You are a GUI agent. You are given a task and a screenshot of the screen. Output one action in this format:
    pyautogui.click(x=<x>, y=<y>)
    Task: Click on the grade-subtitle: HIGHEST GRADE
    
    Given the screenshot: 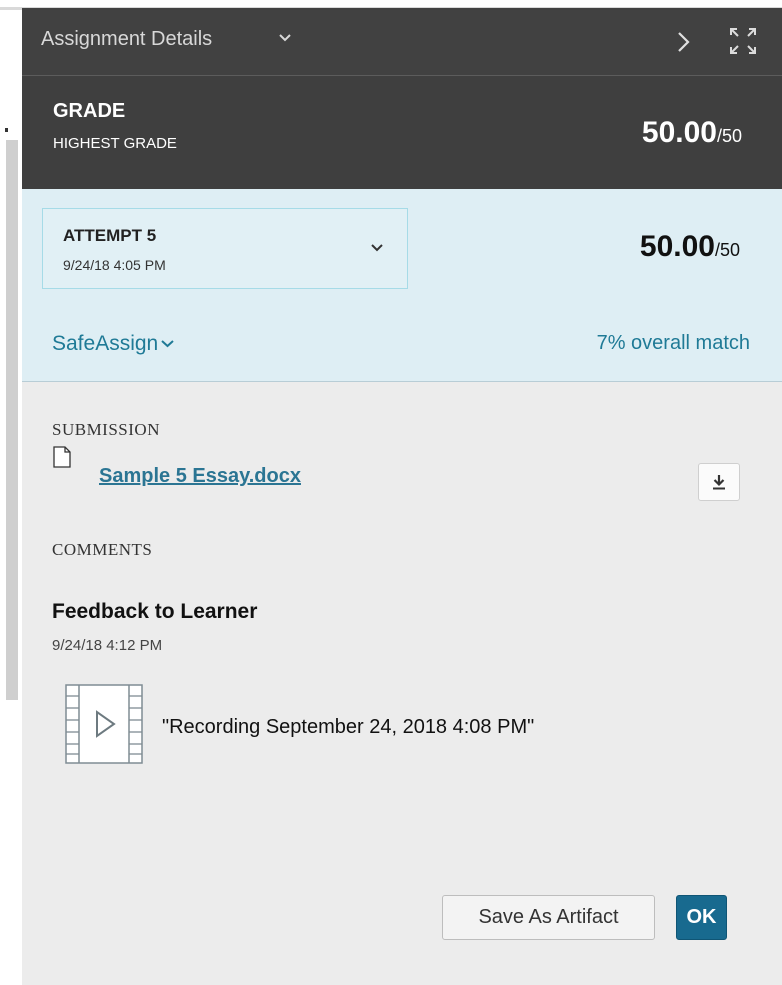 What is the action you would take?
    pyautogui.click(x=115, y=143)
    